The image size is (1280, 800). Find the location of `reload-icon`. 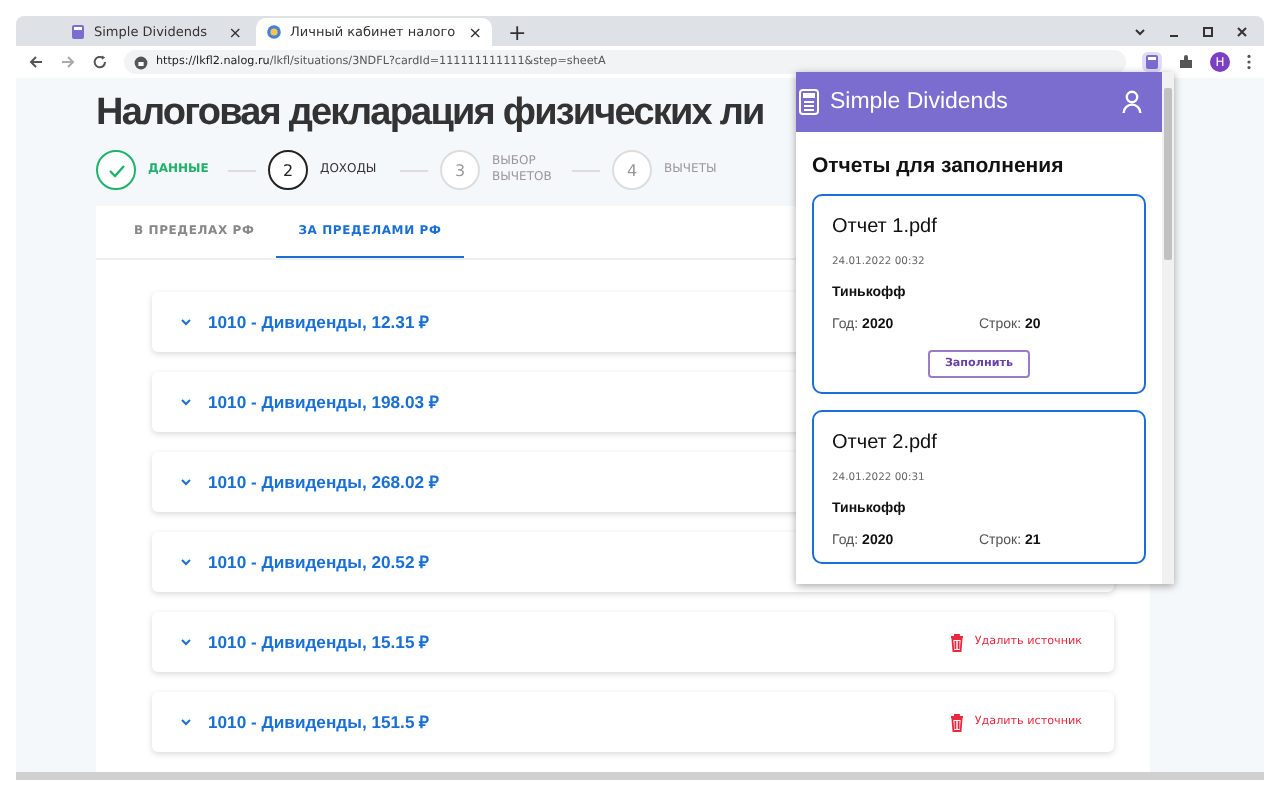

reload-icon is located at coordinates (100, 62).